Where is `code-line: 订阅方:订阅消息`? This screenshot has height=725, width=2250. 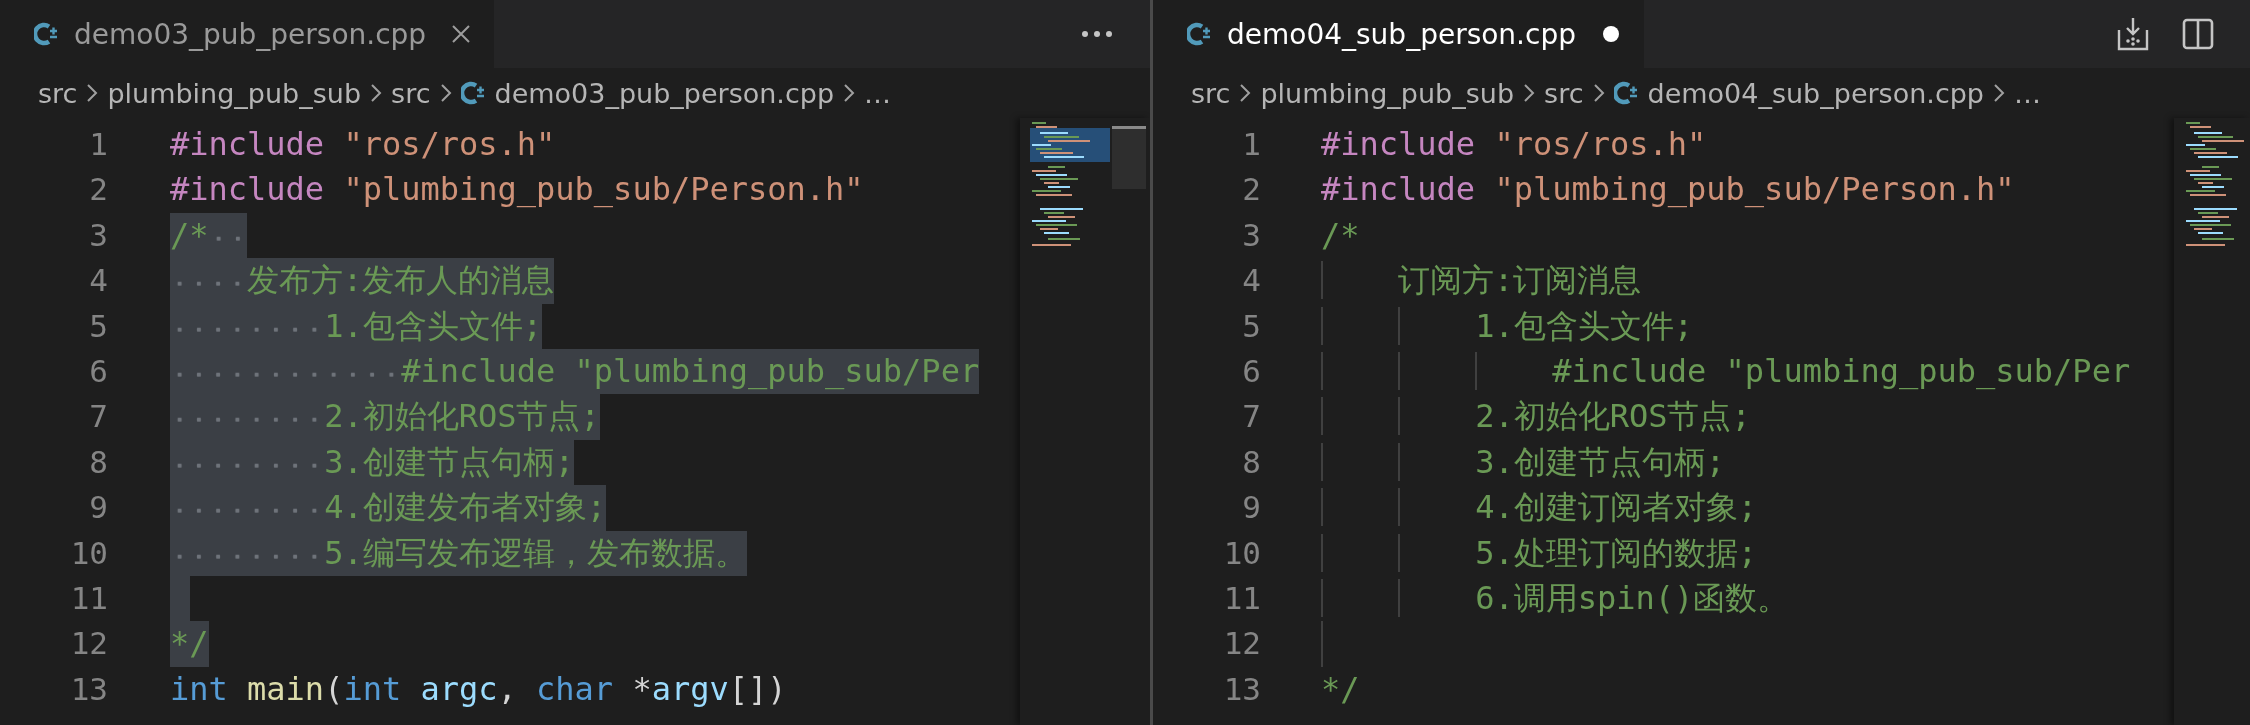
code-line: 订阅方:订阅消息 is located at coordinates (1481, 281).